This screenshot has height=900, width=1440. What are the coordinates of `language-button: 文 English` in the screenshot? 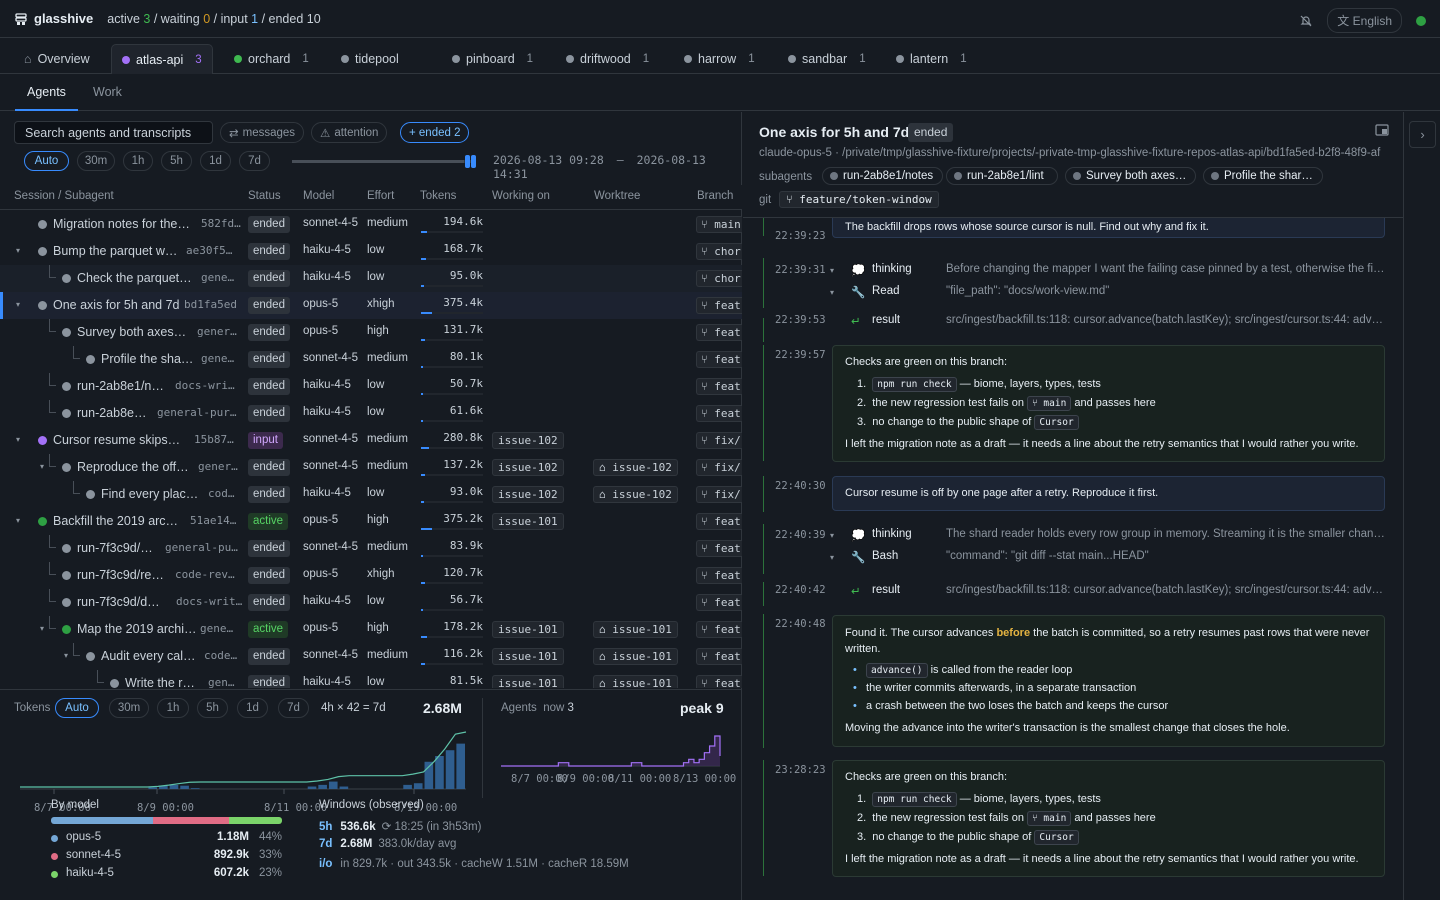 It's located at (1364, 20).